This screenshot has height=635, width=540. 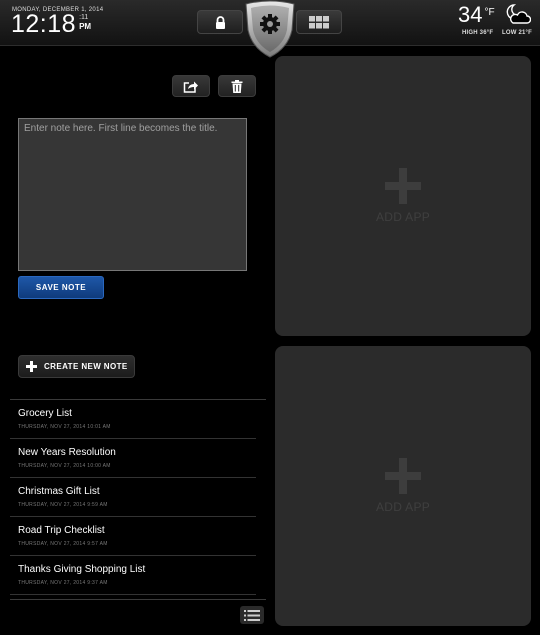 I want to click on partly-cloudy-night-icon, so click(x=518, y=16).